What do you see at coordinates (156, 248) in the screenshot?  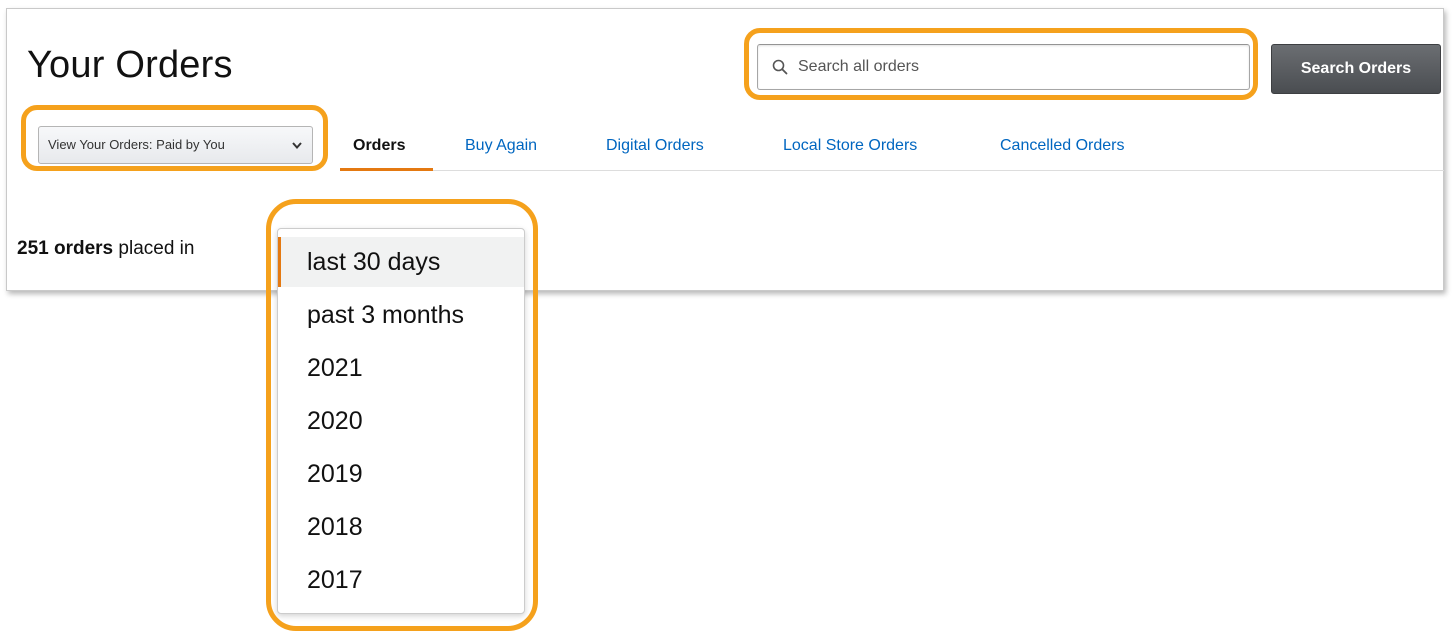 I see `orders-summary-suffix: placed in` at bounding box center [156, 248].